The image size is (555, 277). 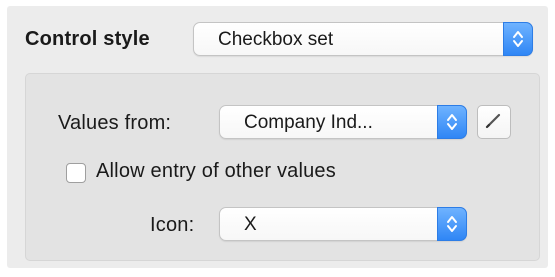 I want to click on edit-values-button, so click(x=494, y=122).